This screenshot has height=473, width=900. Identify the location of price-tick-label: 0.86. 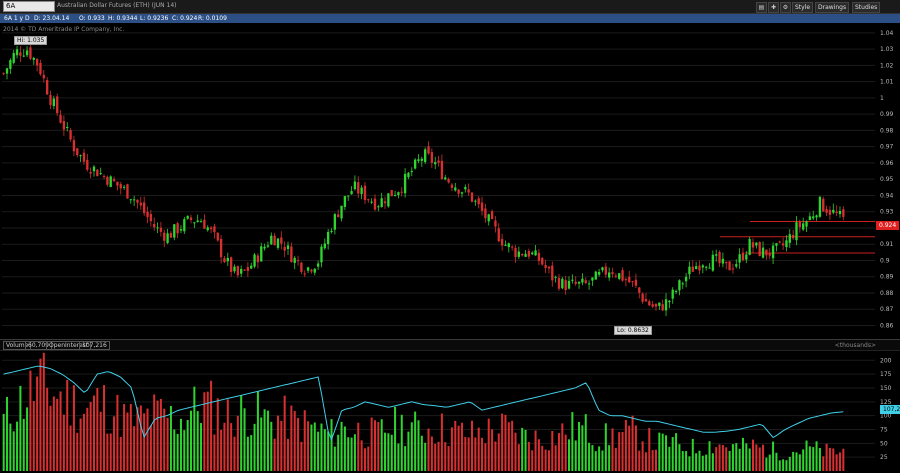
(887, 325).